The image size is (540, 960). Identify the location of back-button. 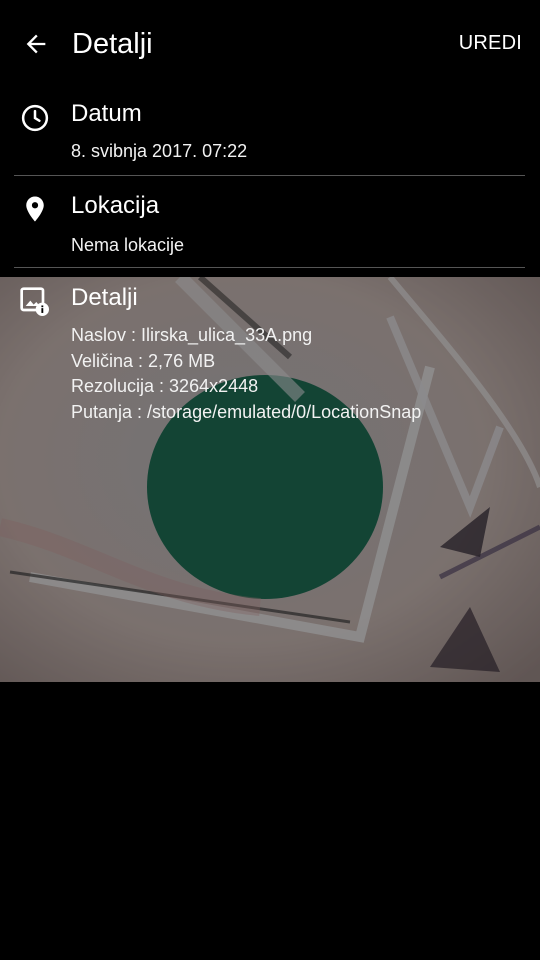
(36, 44).